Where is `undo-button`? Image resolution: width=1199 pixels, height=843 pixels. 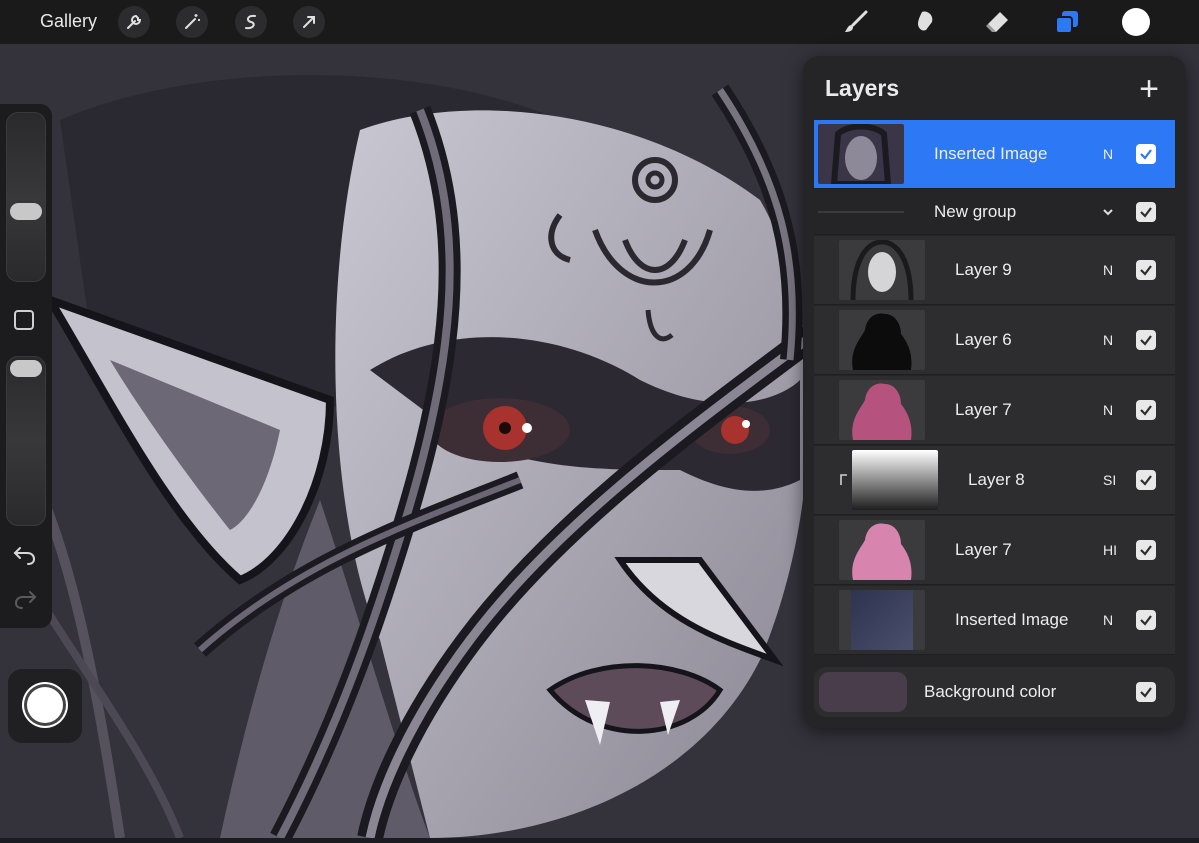
undo-button is located at coordinates (25, 557).